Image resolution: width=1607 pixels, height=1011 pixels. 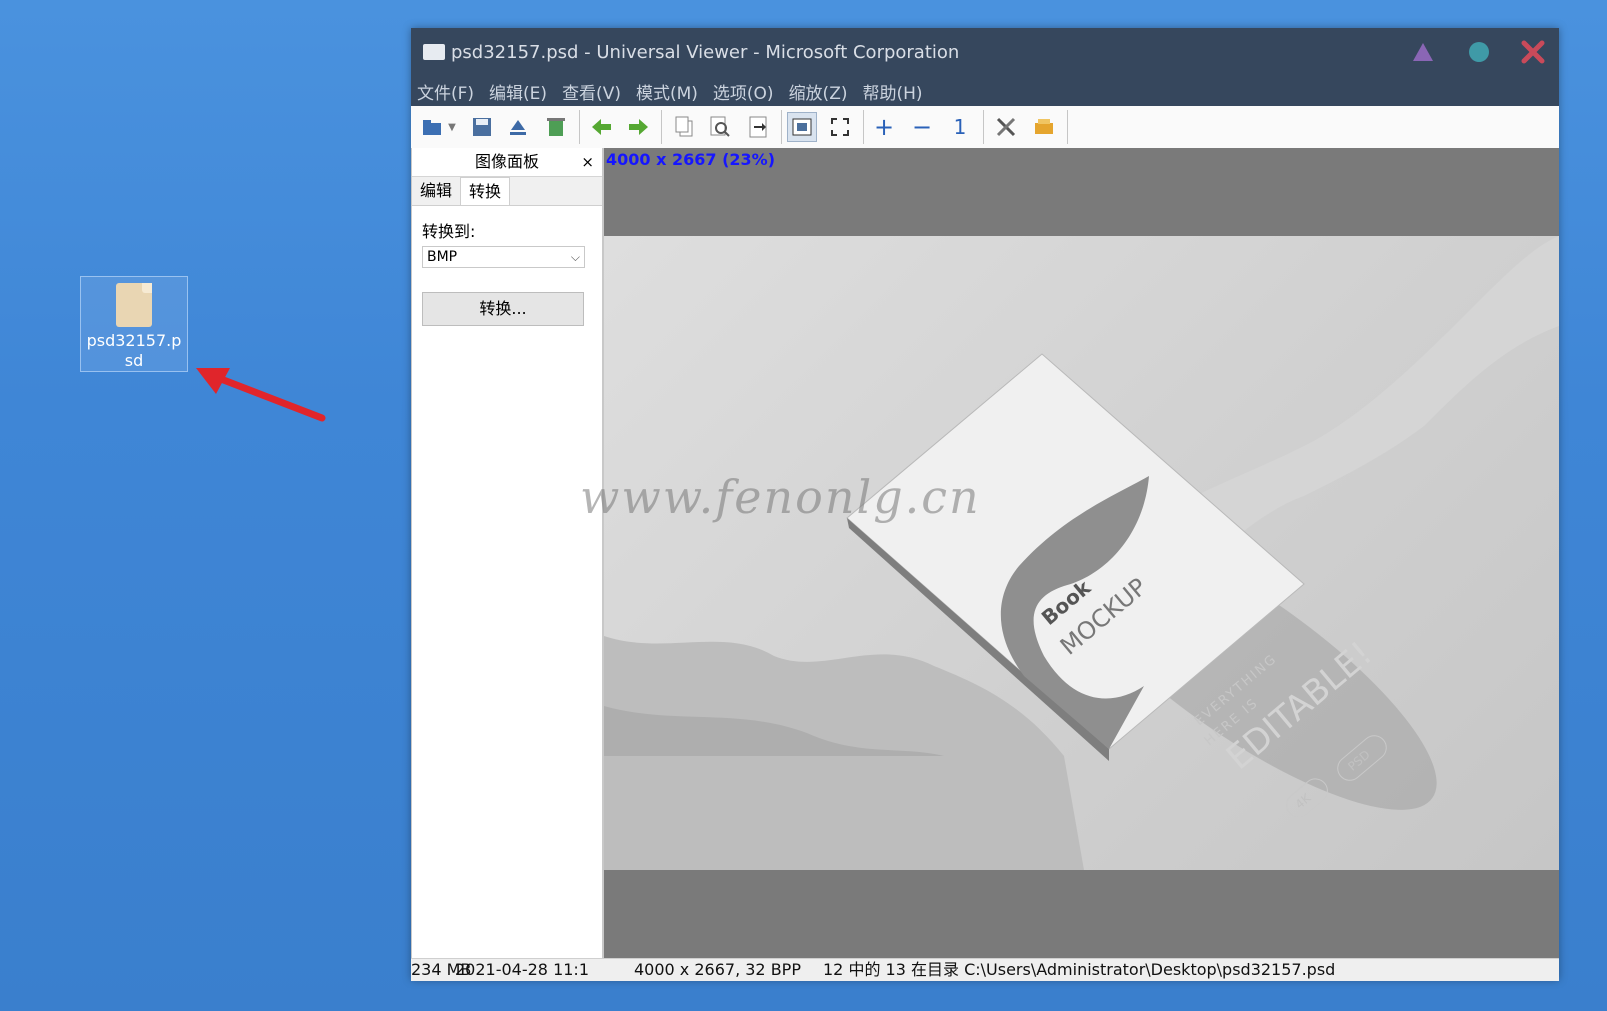 I want to click on menu-zoom: 缩放(Z), so click(x=818, y=91).